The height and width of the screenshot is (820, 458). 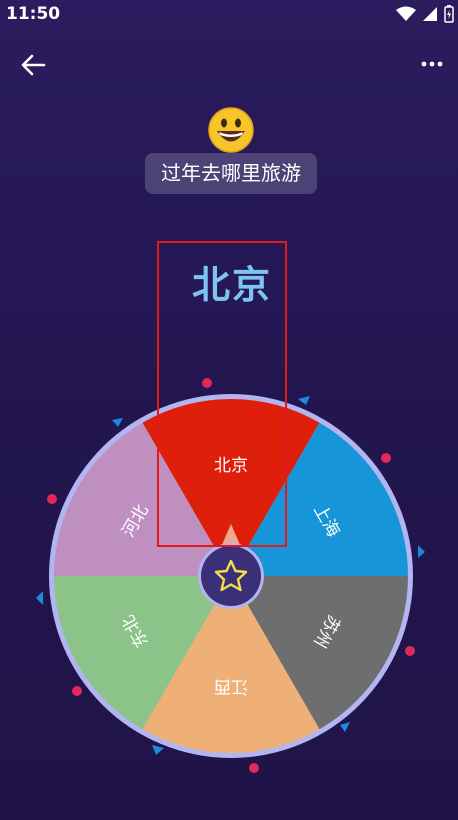 What do you see at coordinates (231, 466) in the screenshot?
I see `wheel-slice-label: 北京` at bounding box center [231, 466].